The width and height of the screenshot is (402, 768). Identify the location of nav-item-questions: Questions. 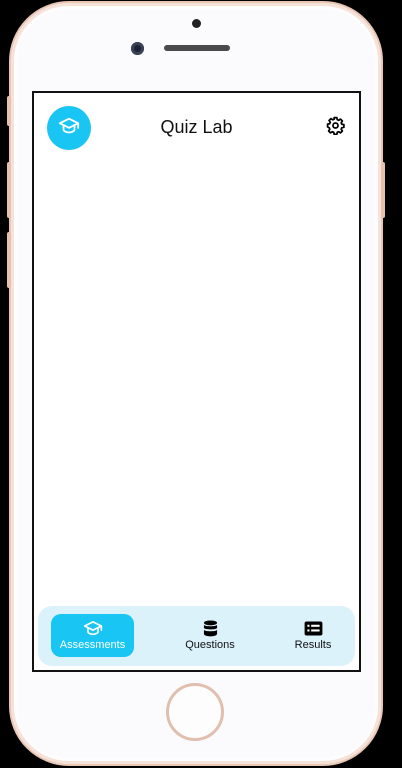
(210, 635).